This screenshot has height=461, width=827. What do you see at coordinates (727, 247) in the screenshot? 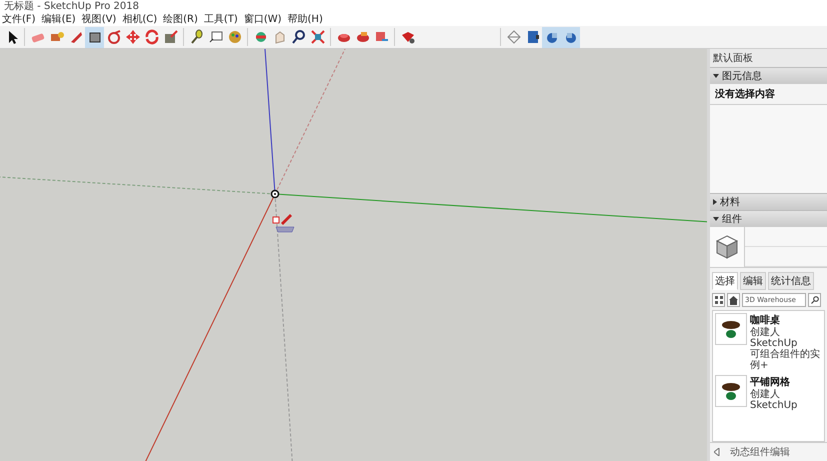
I see `cube-icon` at bounding box center [727, 247].